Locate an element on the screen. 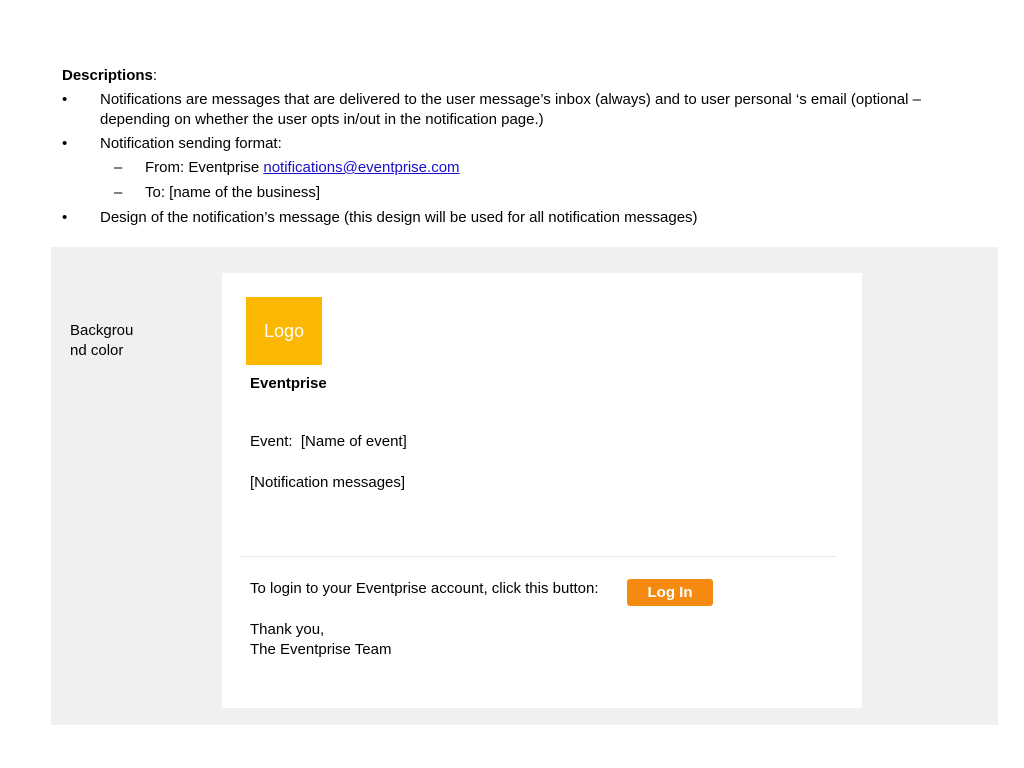 This screenshot has height=768, width=1024. thanks-text: Thank you, is located at coordinates (287, 629).